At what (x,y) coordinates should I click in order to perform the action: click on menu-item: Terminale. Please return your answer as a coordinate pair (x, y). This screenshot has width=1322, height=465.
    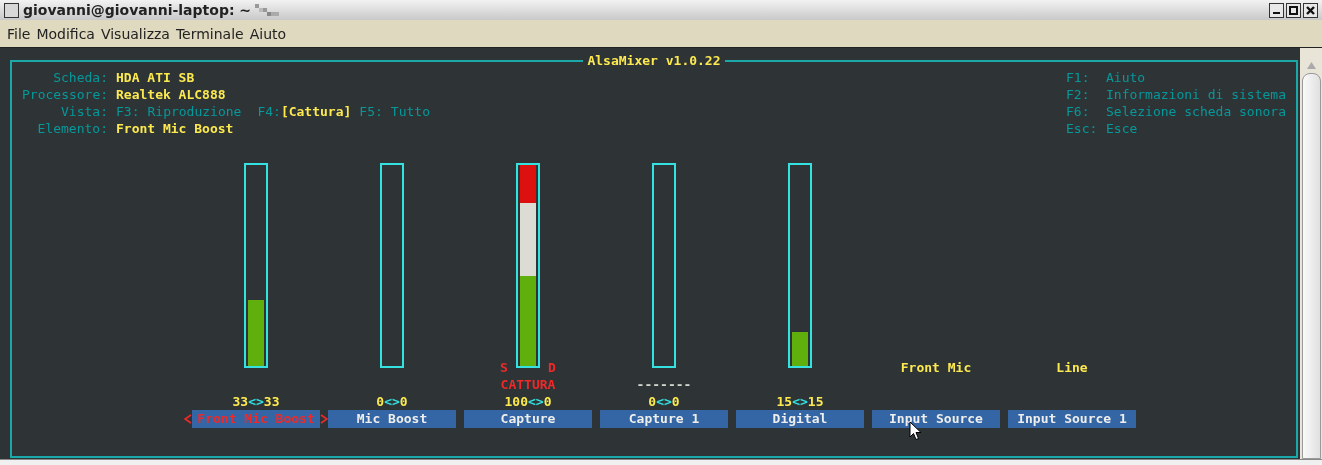
    Looking at the image, I should click on (209, 33).